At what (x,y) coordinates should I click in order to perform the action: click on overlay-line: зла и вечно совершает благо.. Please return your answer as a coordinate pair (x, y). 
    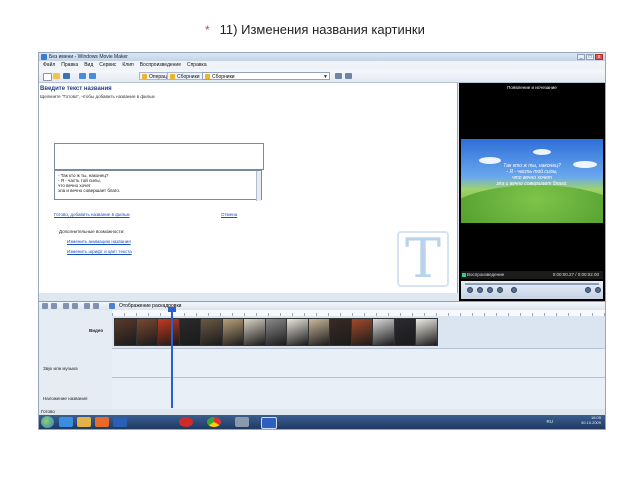
    Looking at the image, I should click on (532, 184).